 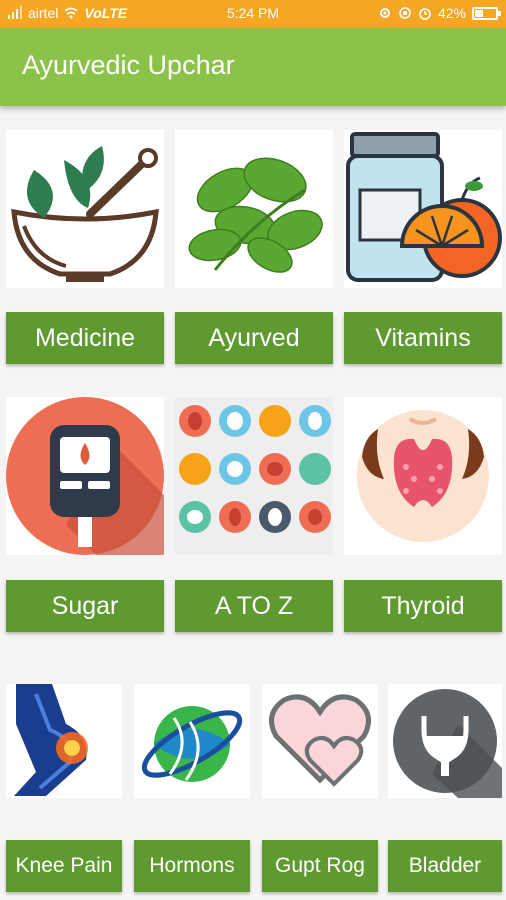 What do you see at coordinates (425, 13) in the screenshot?
I see `alarm-clock-icon` at bounding box center [425, 13].